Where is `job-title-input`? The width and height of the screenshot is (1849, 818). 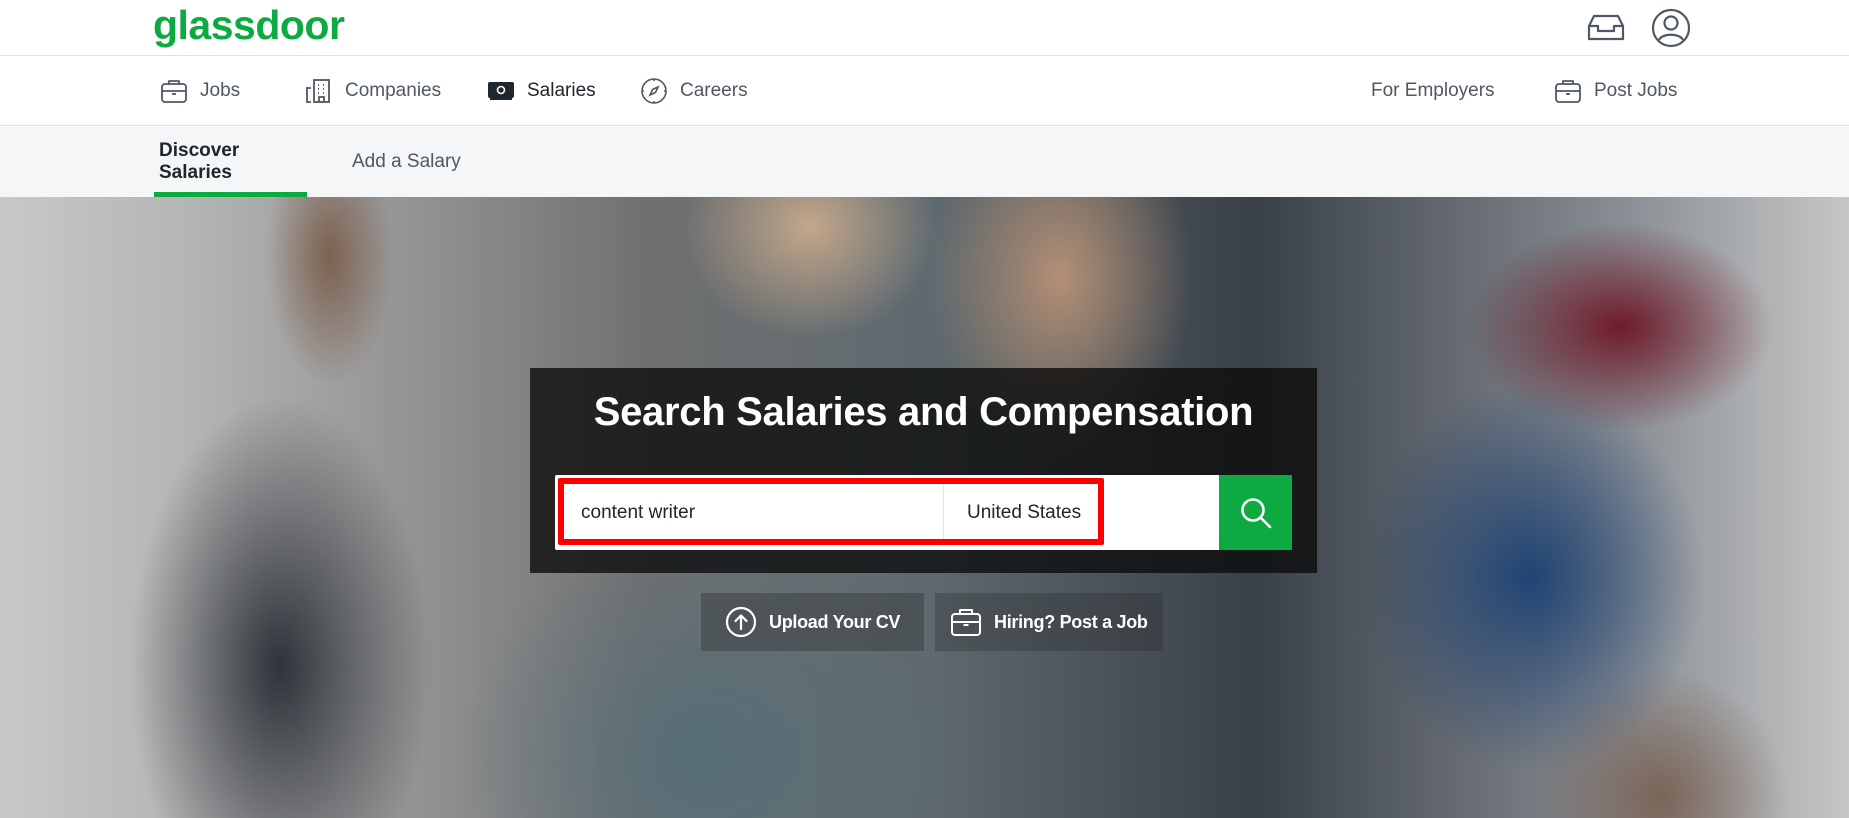
job-title-input is located at coordinates (755, 512).